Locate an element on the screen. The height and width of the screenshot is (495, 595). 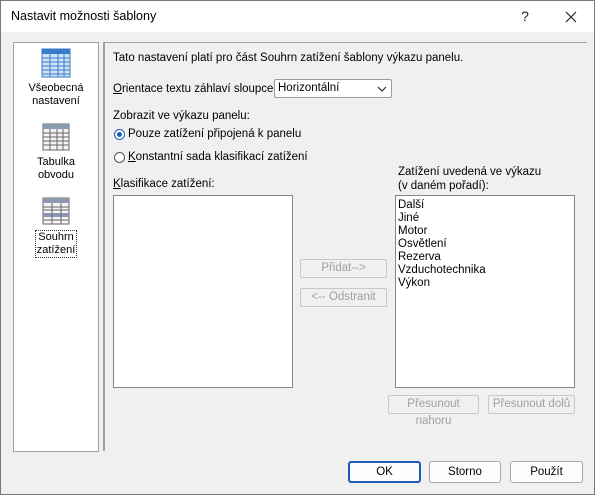
list-item: Rezerva is located at coordinates (485, 257).